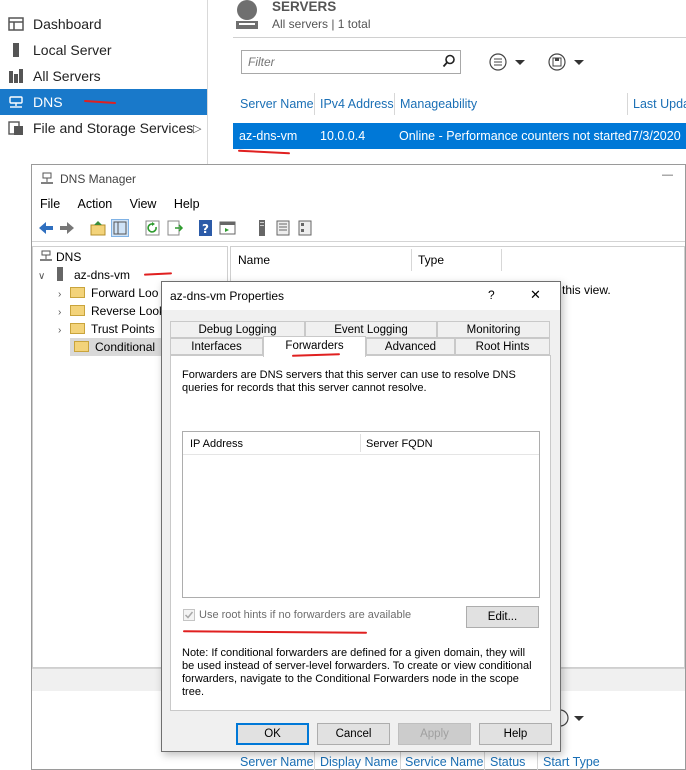  I want to click on services-col-server: Server Name, so click(277, 762).